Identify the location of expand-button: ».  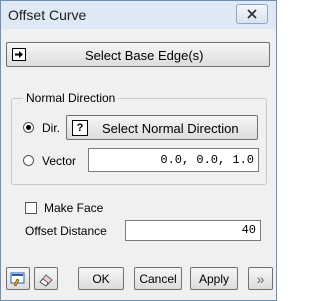
(260, 278).